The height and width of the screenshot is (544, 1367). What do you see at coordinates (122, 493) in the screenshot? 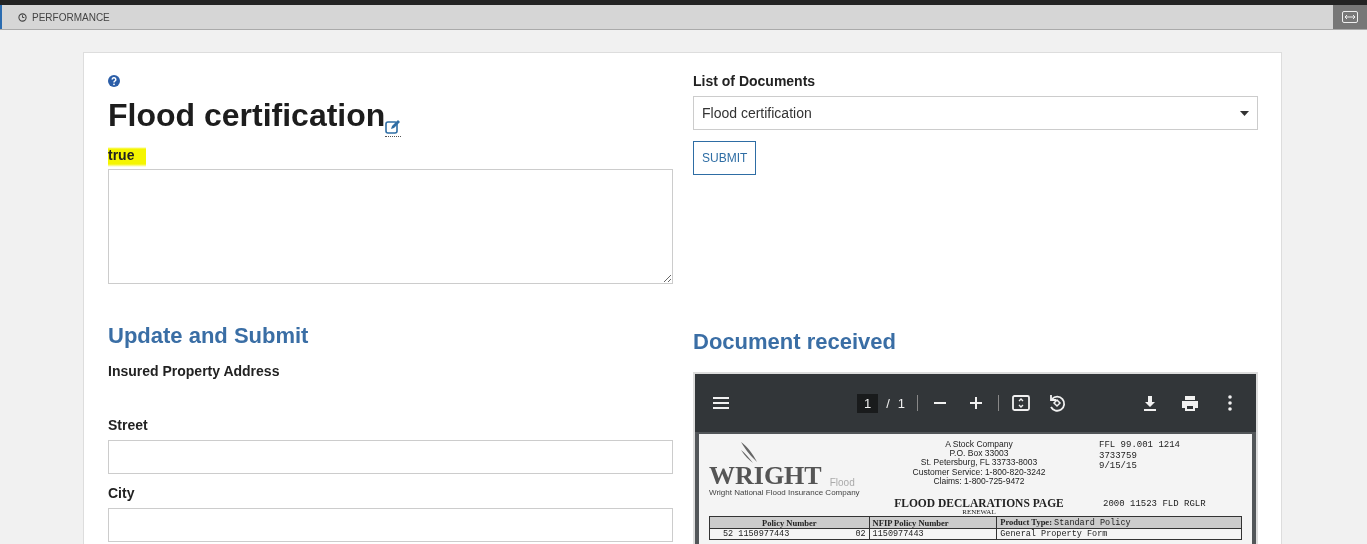
I see `field-label: City` at bounding box center [122, 493].